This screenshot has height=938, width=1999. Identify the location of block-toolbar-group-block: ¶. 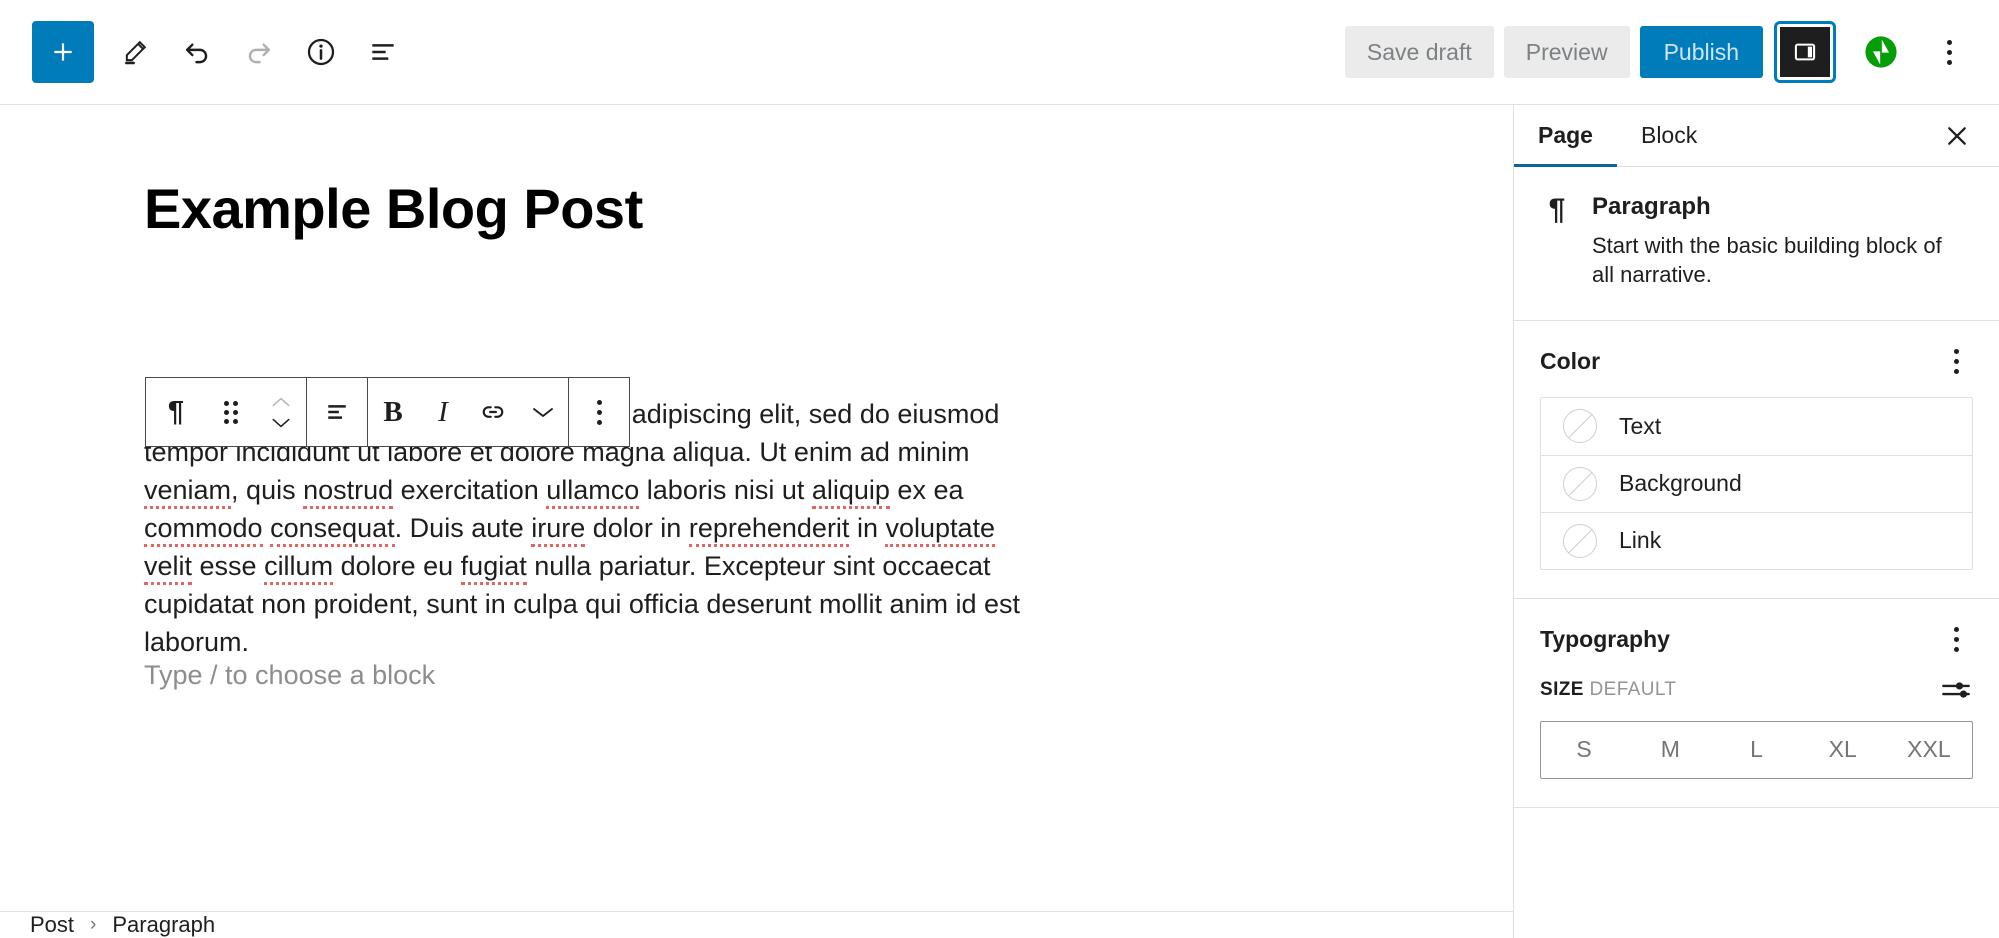
(226, 412).